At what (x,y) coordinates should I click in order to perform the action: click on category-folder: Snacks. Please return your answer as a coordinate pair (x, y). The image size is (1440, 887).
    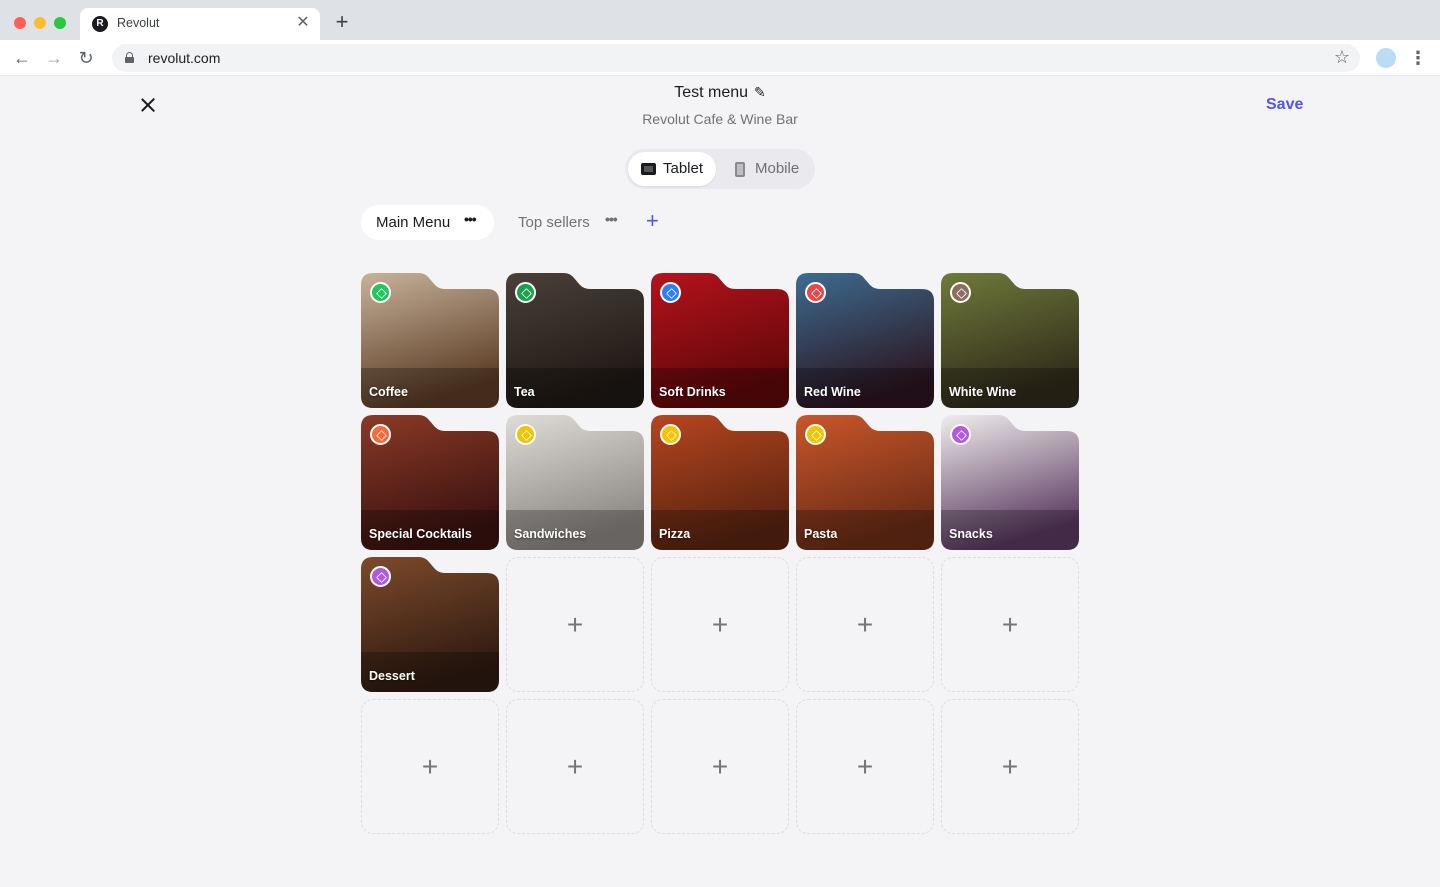
    Looking at the image, I should click on (1010, 482).